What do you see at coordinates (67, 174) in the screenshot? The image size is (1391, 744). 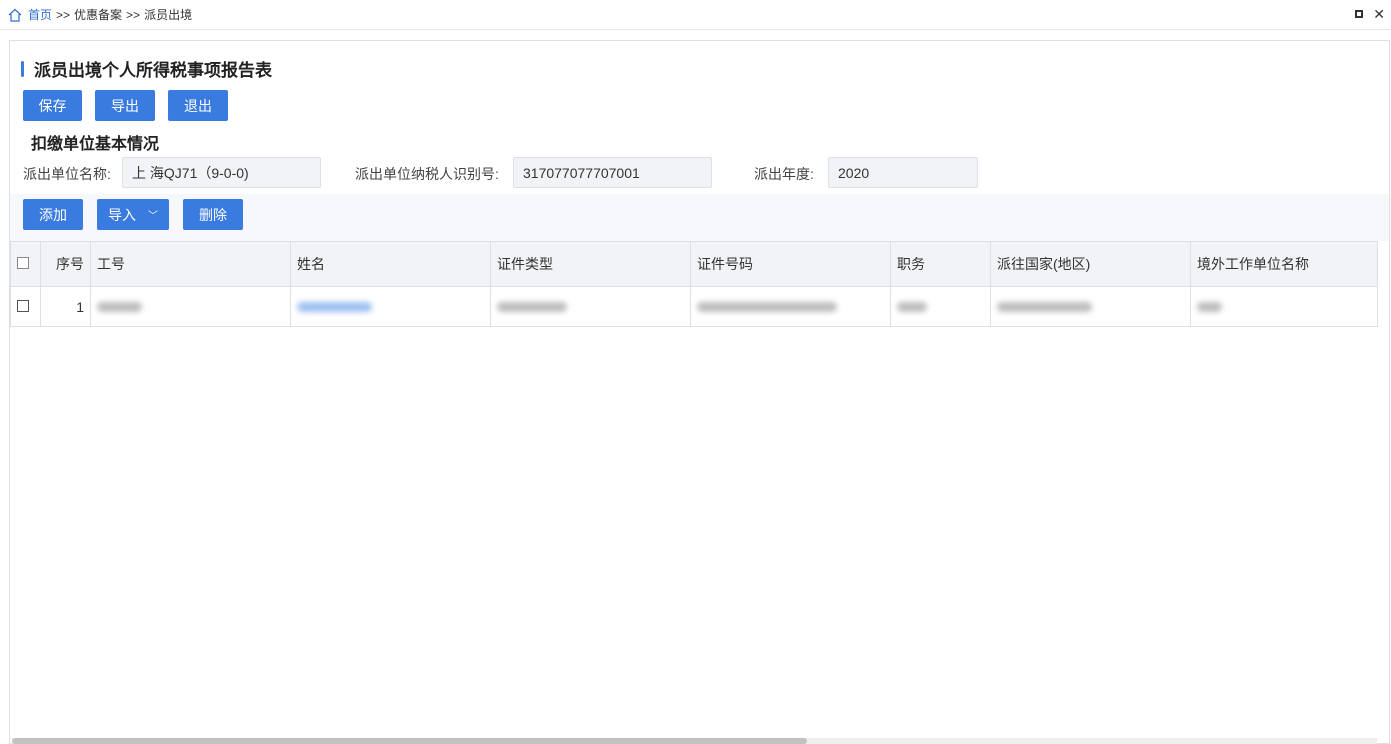 I see `unit-name-label: 派出单位名称:` at bounding box center [67, 174].